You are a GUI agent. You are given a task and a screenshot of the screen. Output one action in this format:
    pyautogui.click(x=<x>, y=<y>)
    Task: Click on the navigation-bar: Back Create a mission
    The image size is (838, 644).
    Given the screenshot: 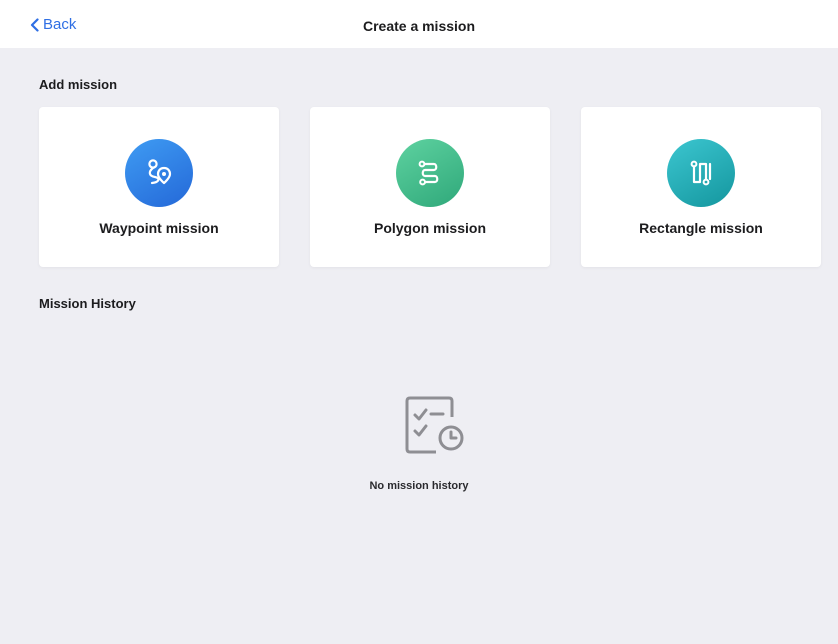 What is the action you would take?
    pyautogui.click(x=419, y=24)
    